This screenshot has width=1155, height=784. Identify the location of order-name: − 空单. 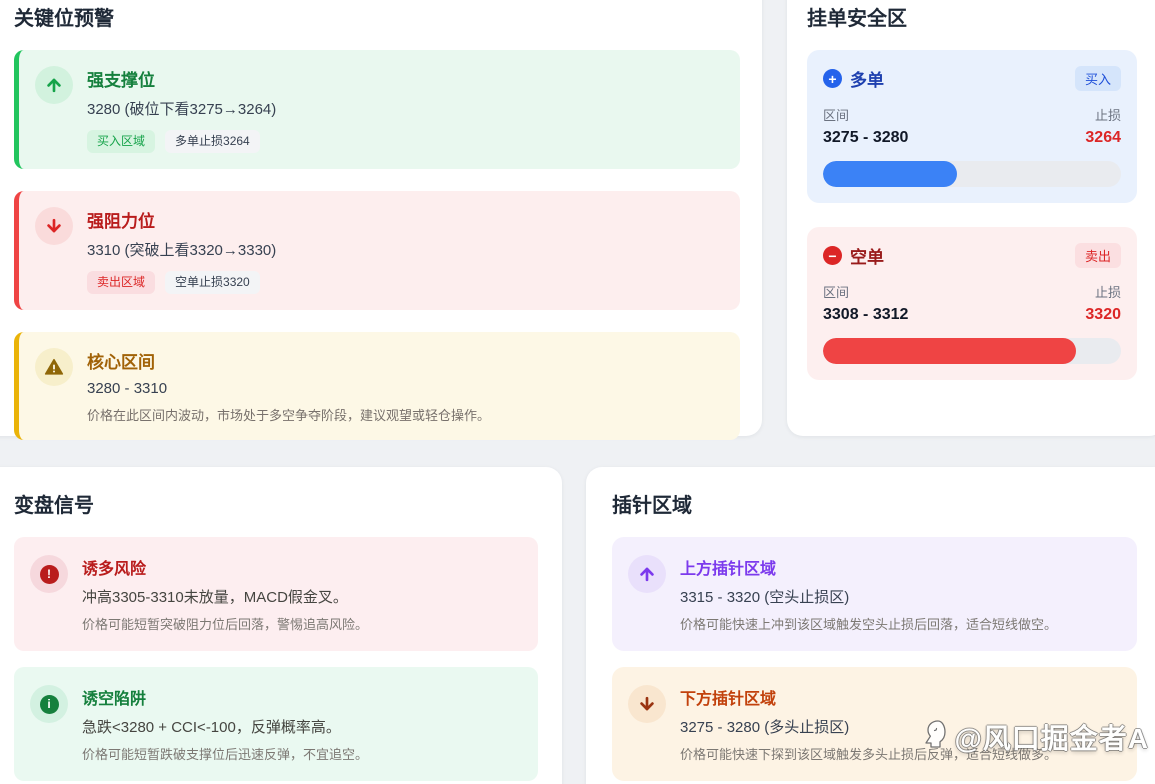
(853, 255).